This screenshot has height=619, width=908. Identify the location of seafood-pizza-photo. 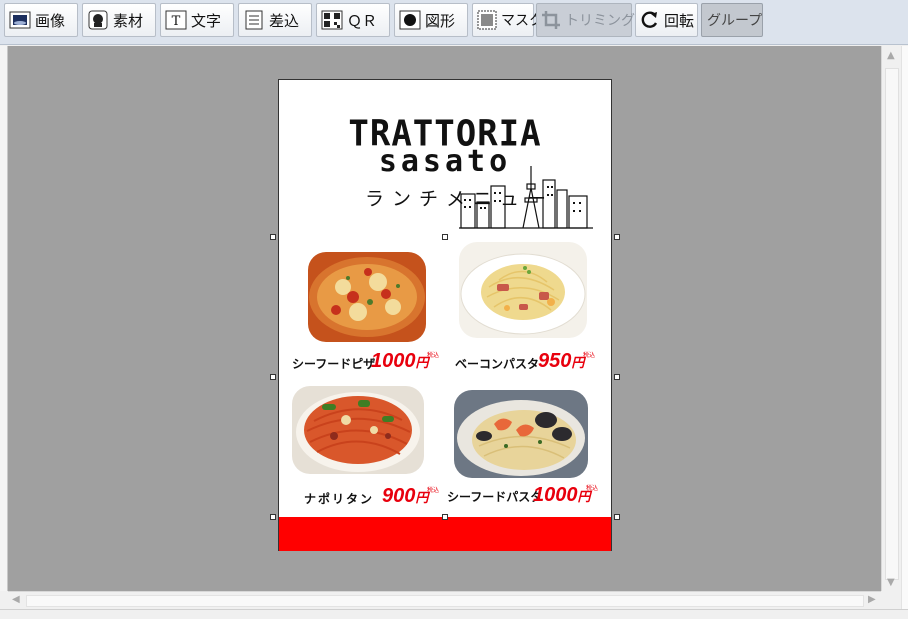
(367, 297).